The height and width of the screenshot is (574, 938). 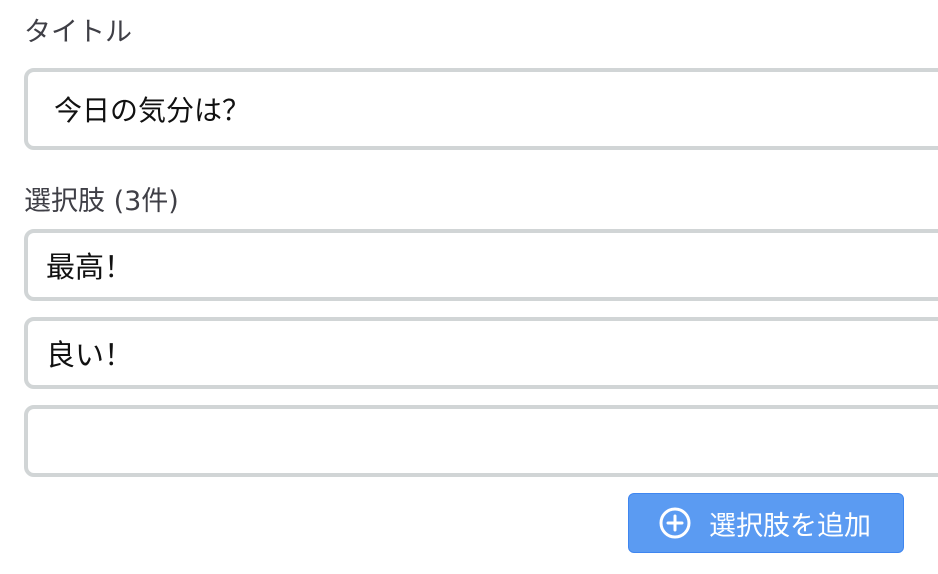 What do you see at coordinates (790, 526) in the screenshot?
I see `add-option-button-label: 選択肢を追加` at bounding box center [790, 526].